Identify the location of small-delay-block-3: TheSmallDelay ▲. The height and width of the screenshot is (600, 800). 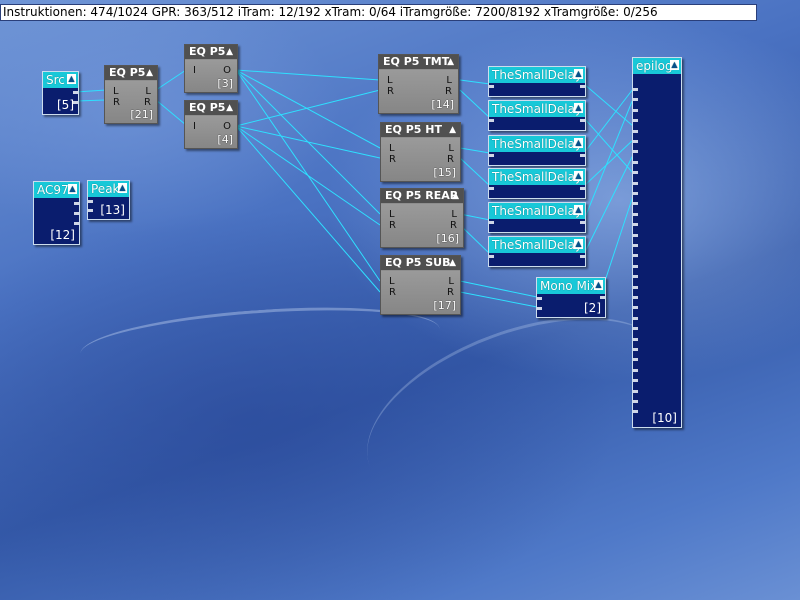
(537, 150).